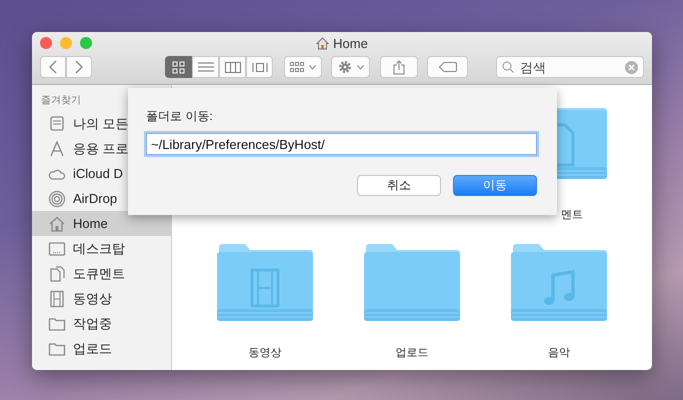 The height and width of the screenshot is (400, 683). I want to click on sidebar-item: 작업중, so click(101, 323).